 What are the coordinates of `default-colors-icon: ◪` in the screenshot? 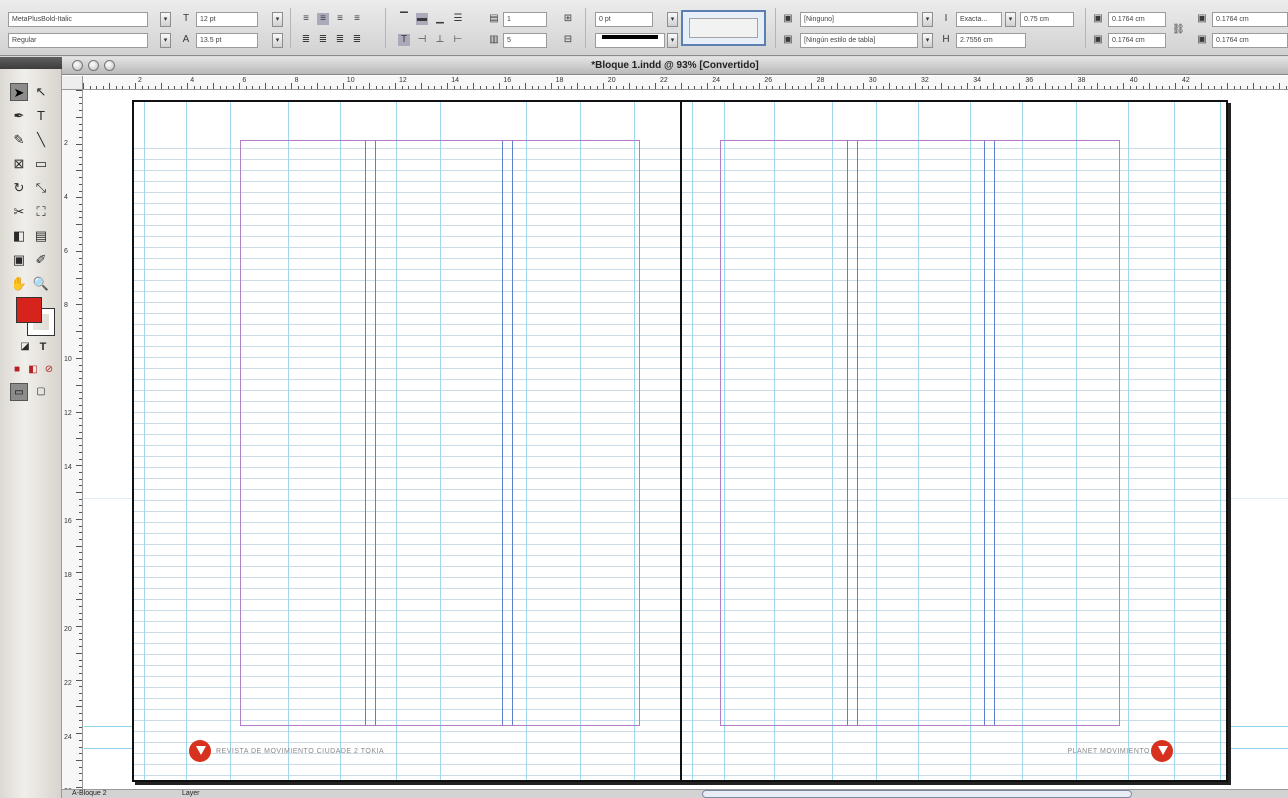 It's located at (25, 347).